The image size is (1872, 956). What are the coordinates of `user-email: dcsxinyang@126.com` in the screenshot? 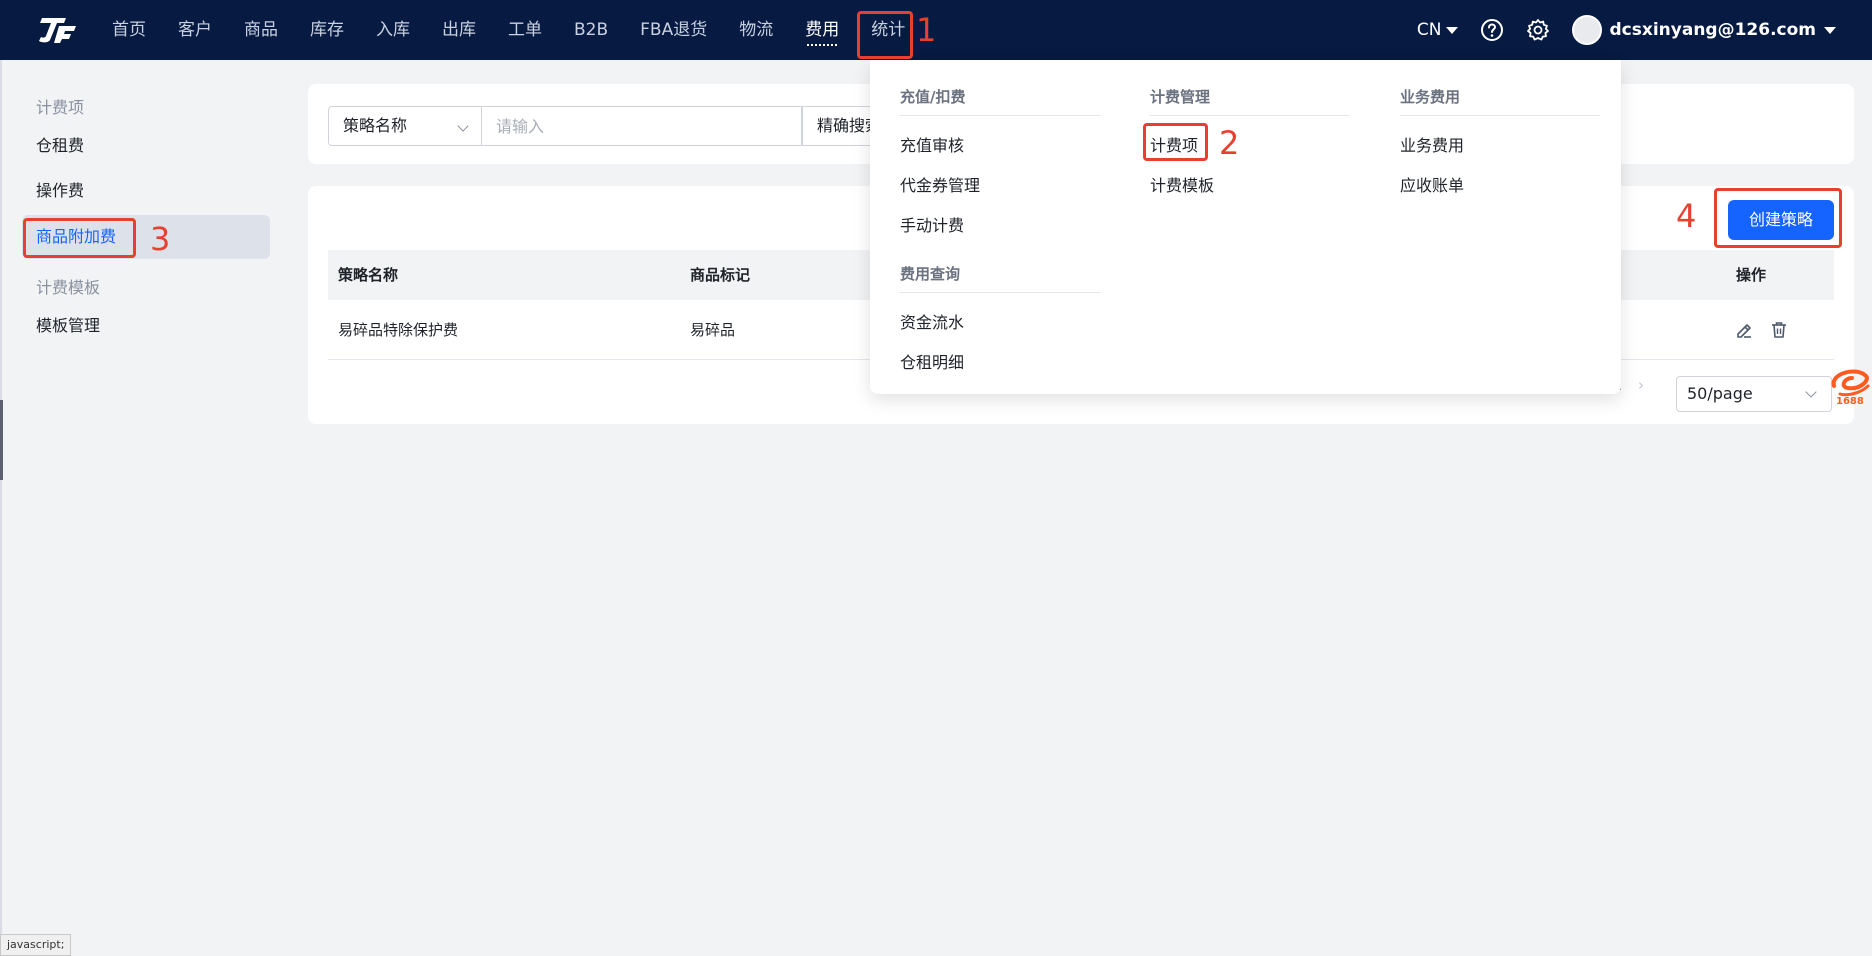 It's located at (1713, 30).